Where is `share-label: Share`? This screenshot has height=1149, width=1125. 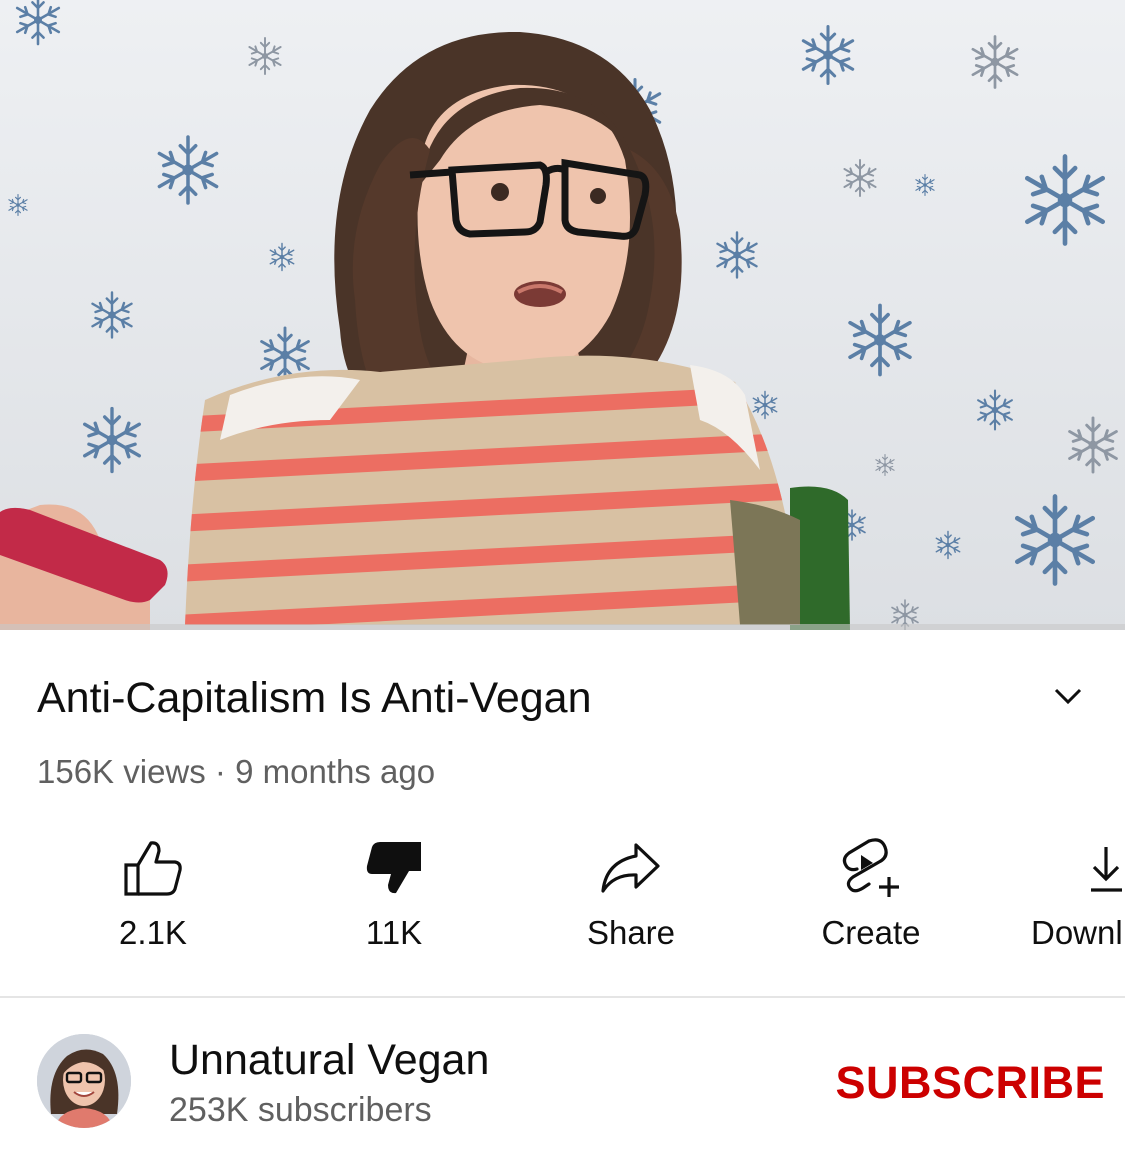
share-label: Share is located at coordinates (631, 932).